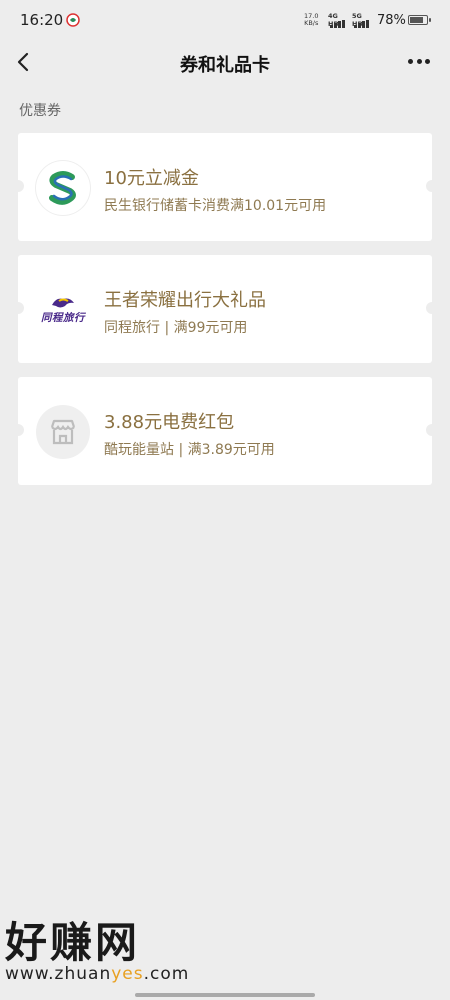 This screenshot has height=1000, width=450. What do you see at coordinates (40, 111) in the screenshot?
I see `section-title: 优惠券` at bounding box center [40, 111].